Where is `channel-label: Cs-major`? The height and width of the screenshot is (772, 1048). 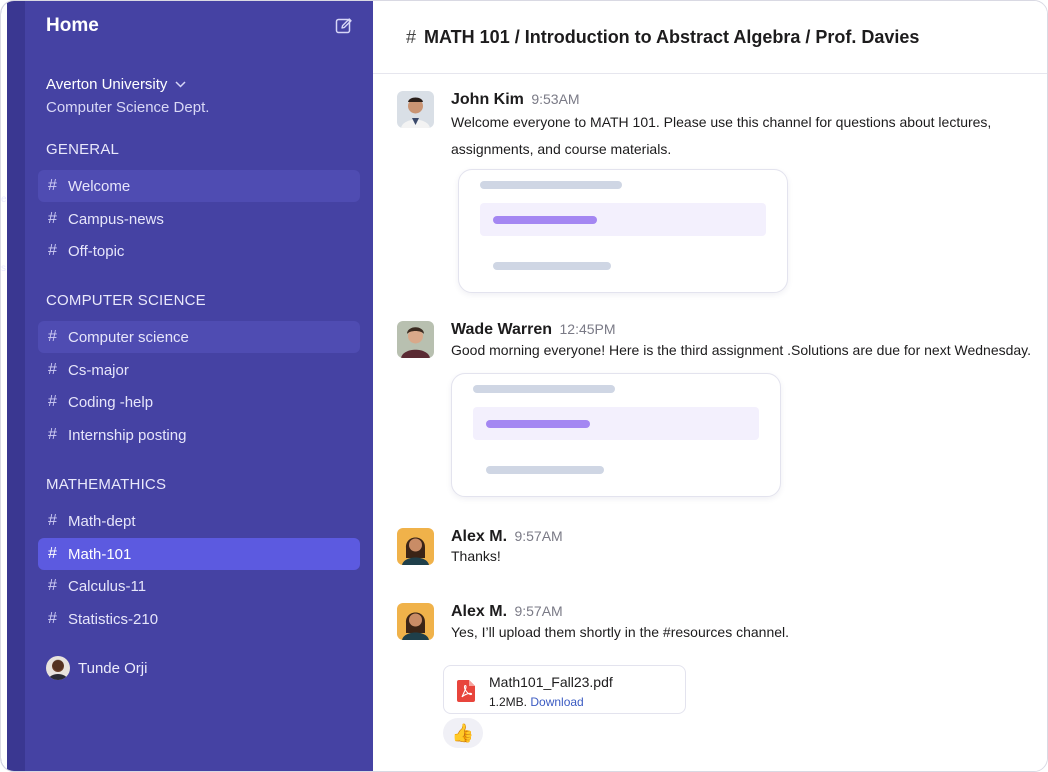 channel-label: Cs-major is located at coordinates (98, 370).